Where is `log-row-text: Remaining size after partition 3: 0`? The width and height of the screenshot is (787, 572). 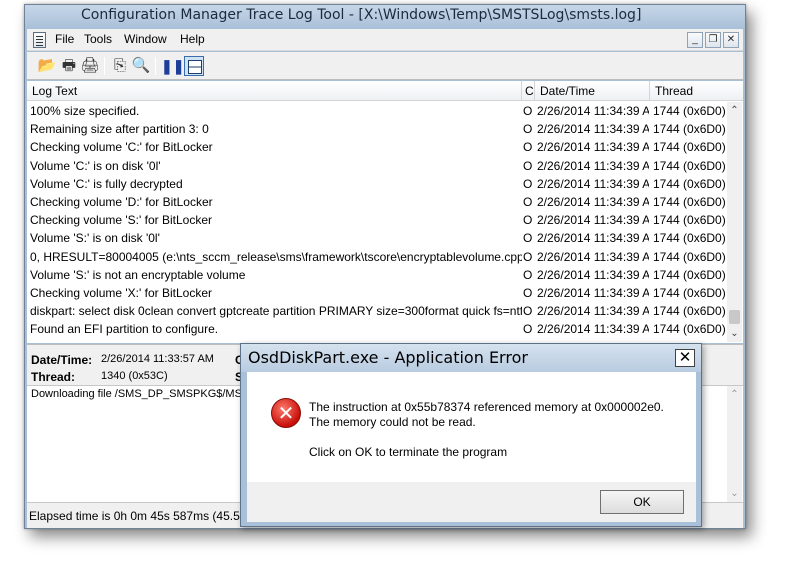
log-row-text: Remaining size after partition 3: 0 is located at coordinates (119, 129).